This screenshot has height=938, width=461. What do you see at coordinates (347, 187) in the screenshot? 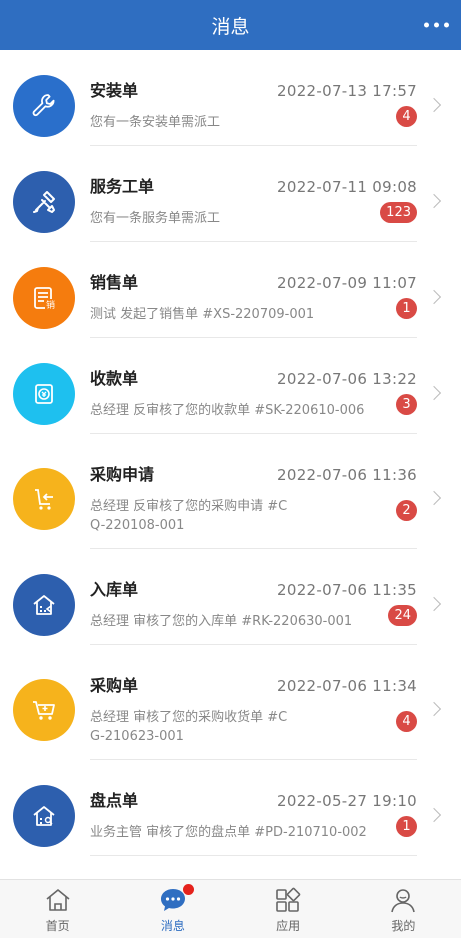
I see `message-time: 2022-07-11 09:08` at bounding box center [347, 187].